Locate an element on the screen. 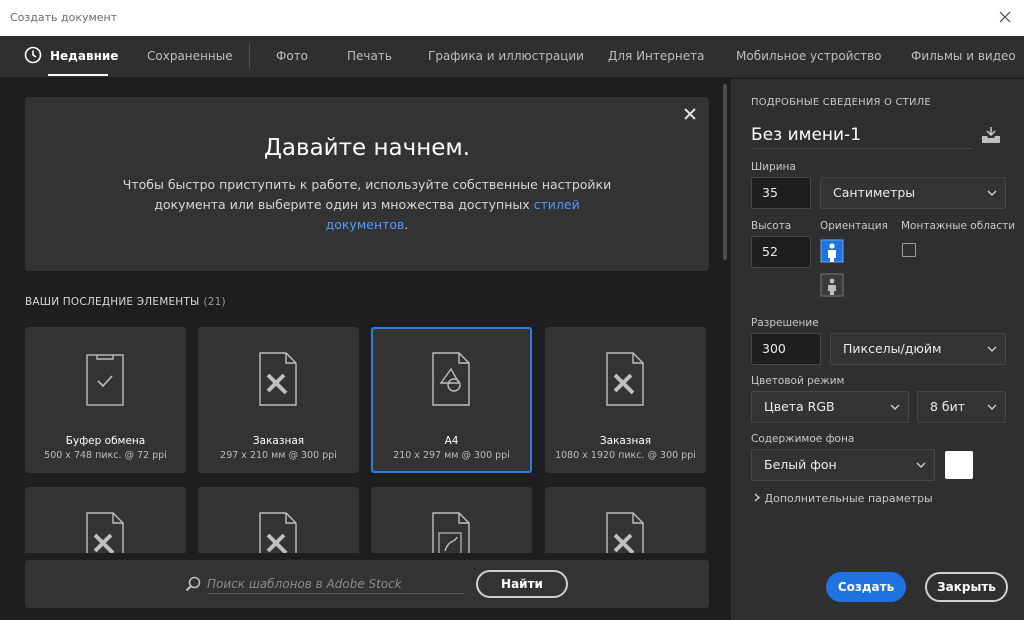 This screenshot has height=620, width=1024. artboards-checkbox is located at coordinates (909, 250).